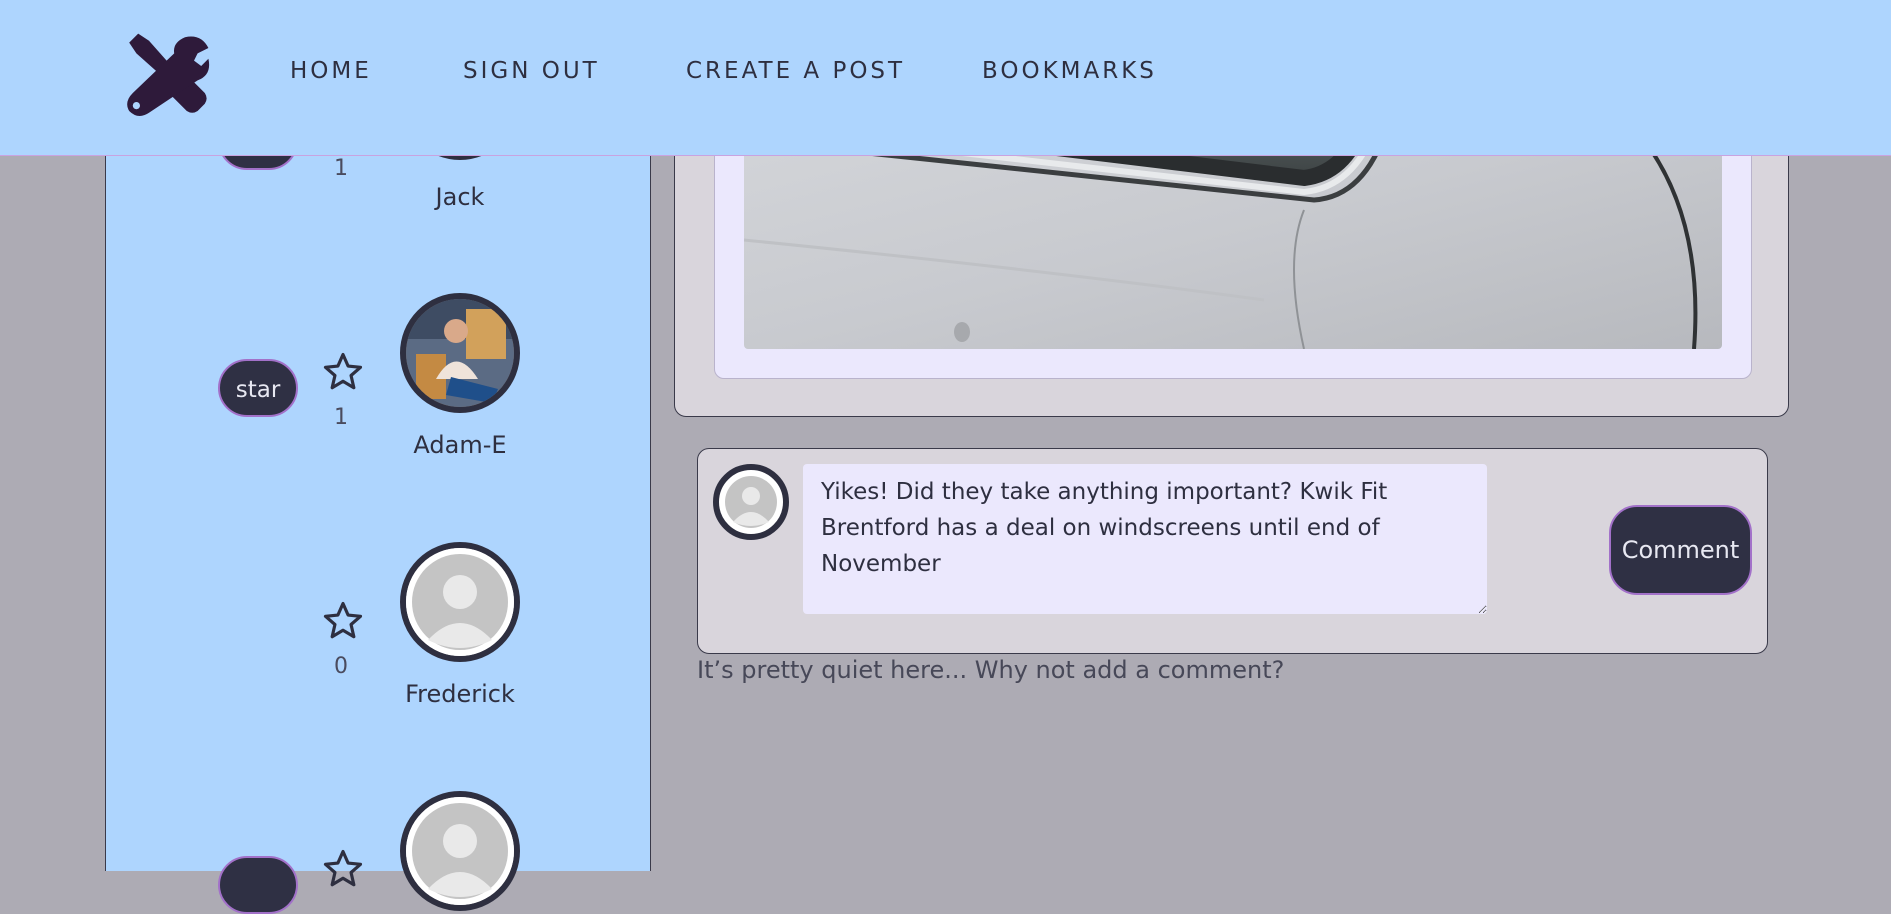 This screenshot has height=914, width=1891. What do you see at coordinates (167, 75) in the screenshot?
I see `tools-icon` at bounding box center [167, 75].